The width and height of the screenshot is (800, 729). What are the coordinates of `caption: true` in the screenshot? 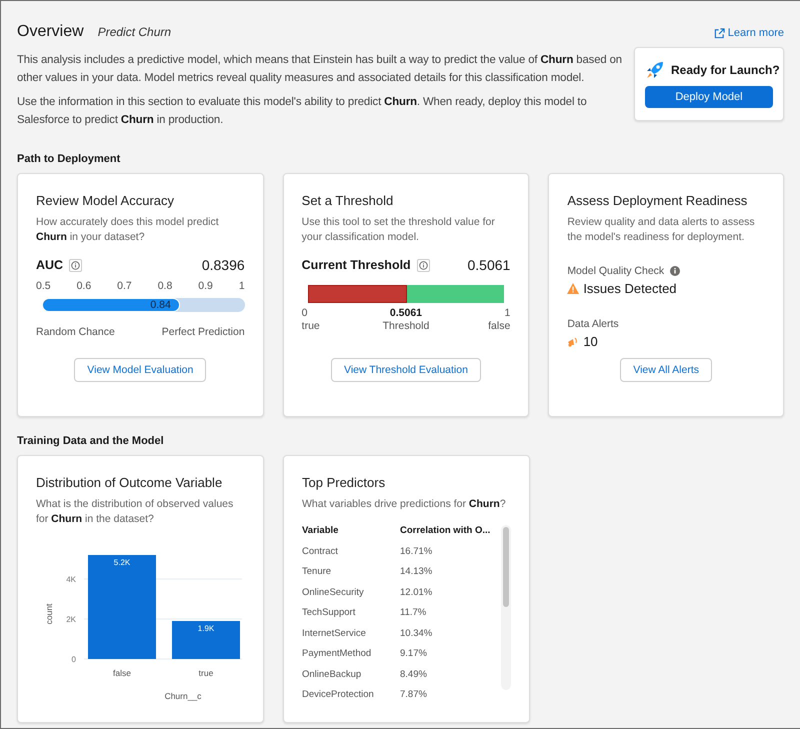 It's located at (311, 326).